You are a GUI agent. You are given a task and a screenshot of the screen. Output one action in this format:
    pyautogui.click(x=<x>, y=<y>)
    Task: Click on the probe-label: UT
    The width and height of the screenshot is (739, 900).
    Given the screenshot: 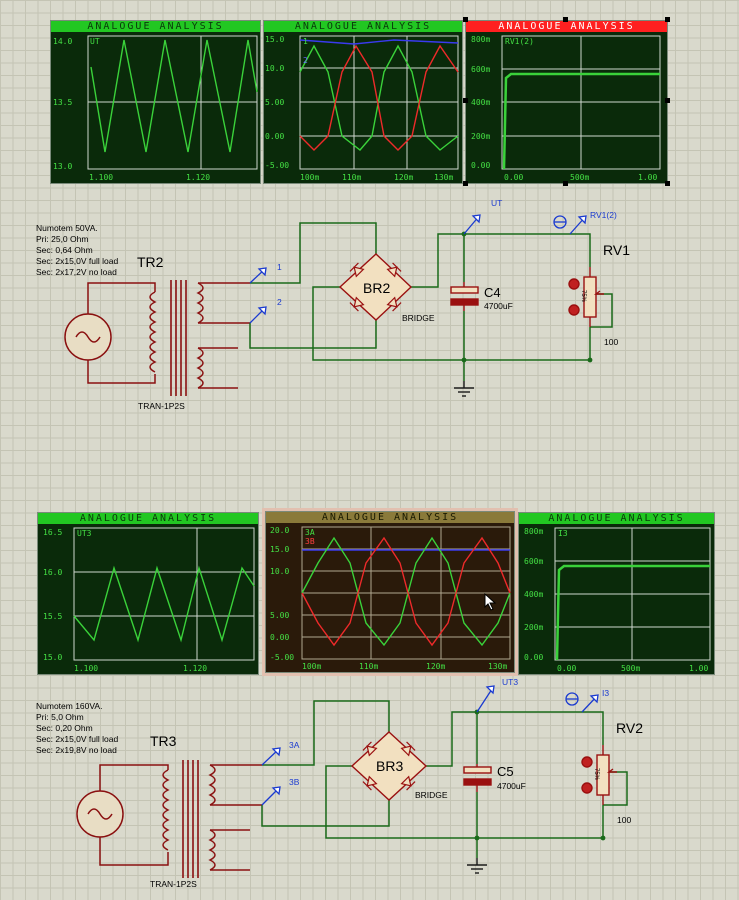 What is the action you would take?
    pyautogui.click(x=496, y=203)
    